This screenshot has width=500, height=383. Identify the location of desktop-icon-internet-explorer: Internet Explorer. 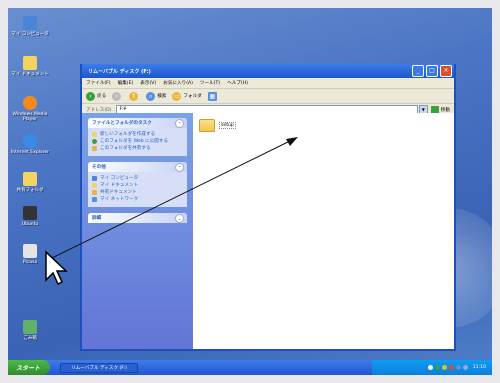
(30, 144).